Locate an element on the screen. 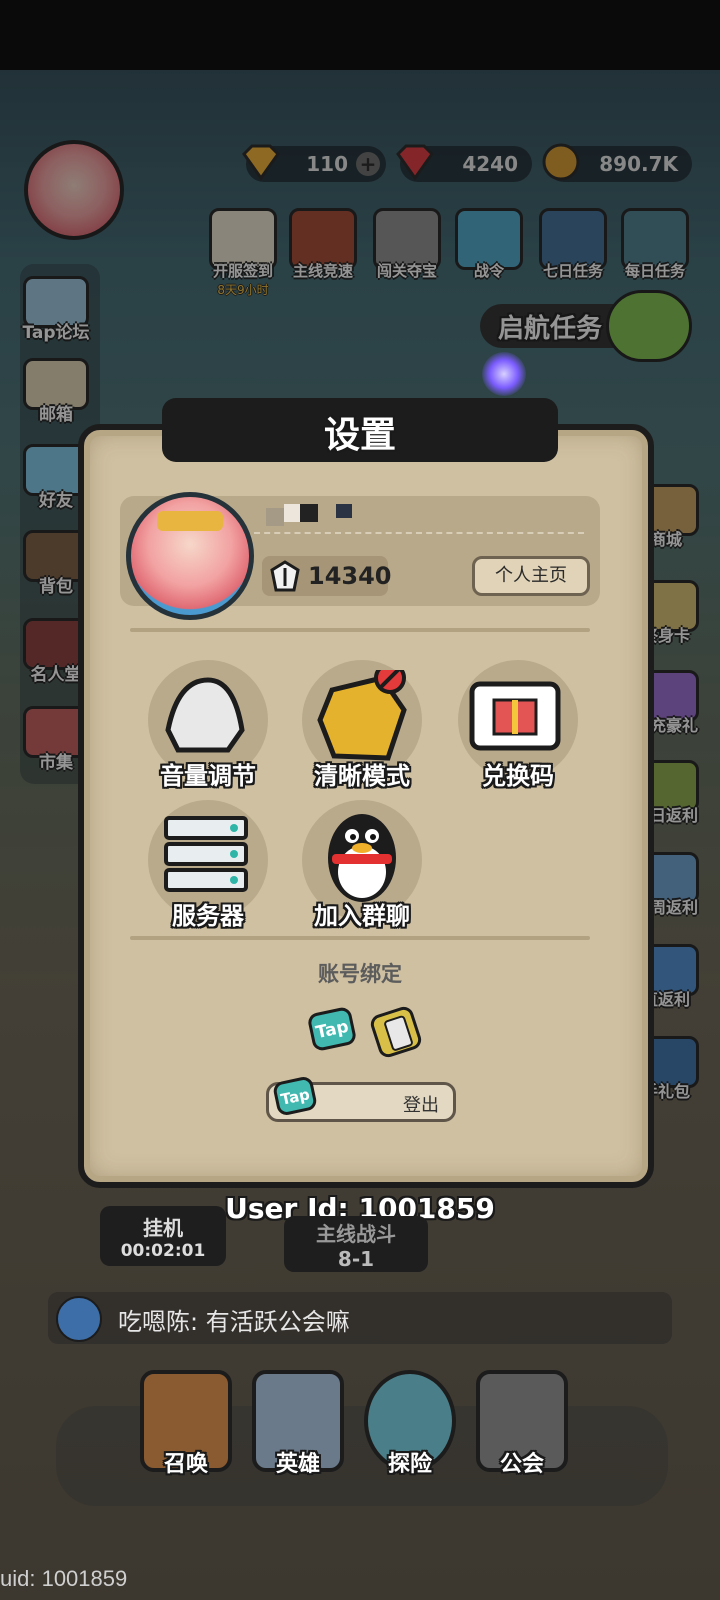 The height and width of the screenshot is (1600, 720). nav-summon: 召唤 is located at coordinates (186, 1424).